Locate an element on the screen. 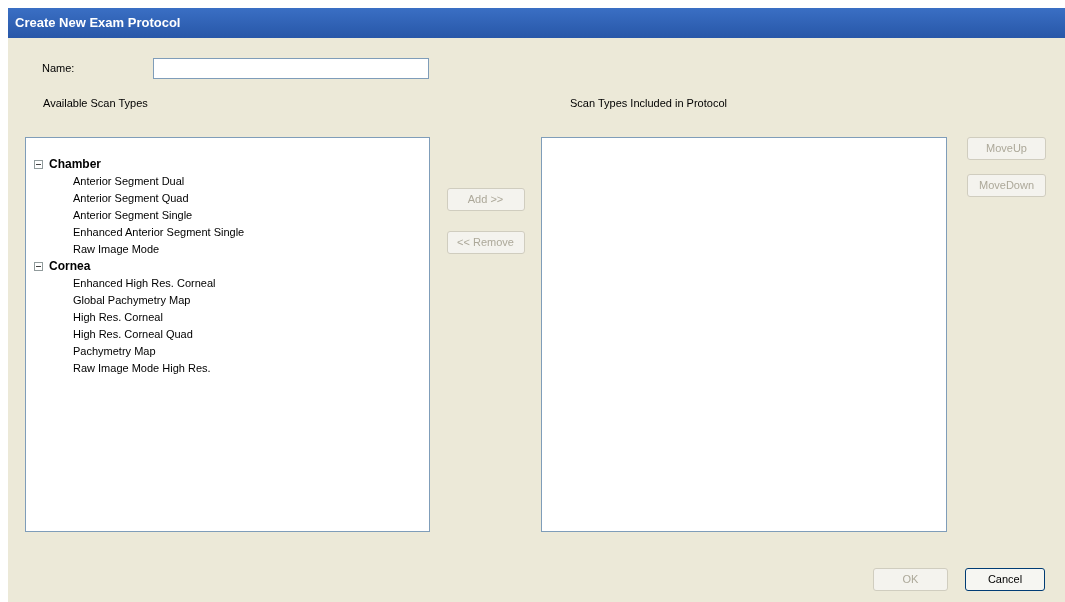 The height and width of the screenshot is (602, 1065). tree-item: Raw Image Mode High Res. is located at coordinates (122, 368).